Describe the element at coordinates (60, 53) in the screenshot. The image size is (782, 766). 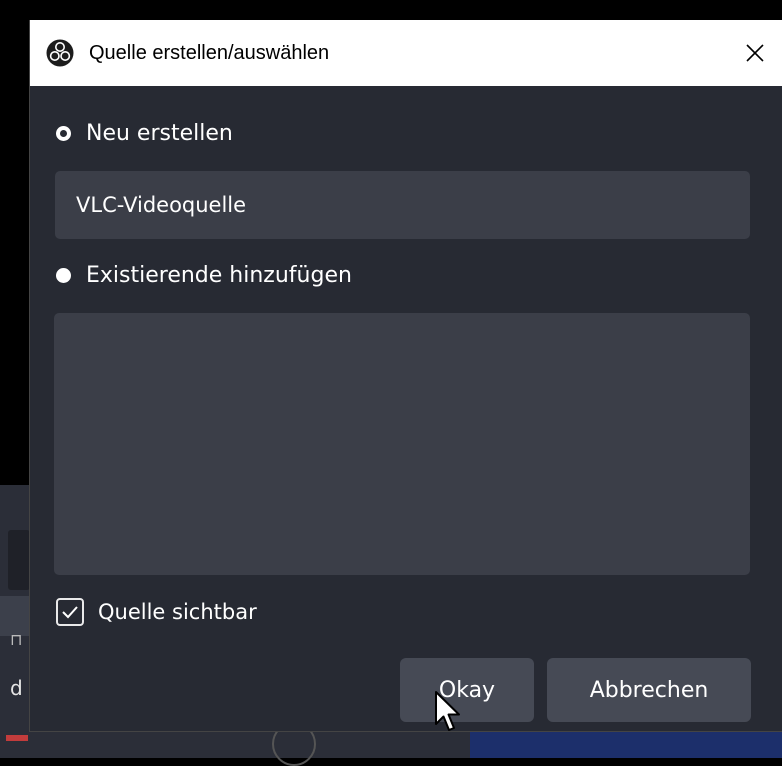
I see `obs-logo-icon` at that location.